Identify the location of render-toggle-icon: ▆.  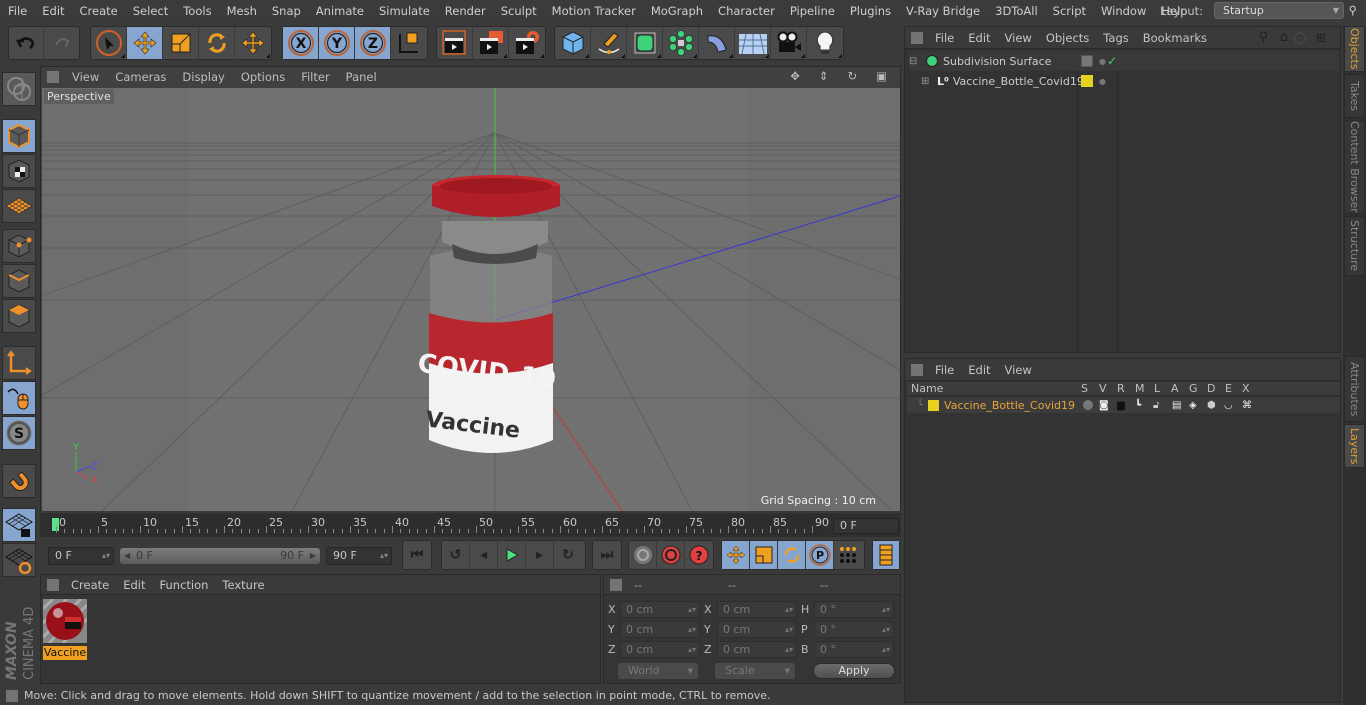
(1121, 405).